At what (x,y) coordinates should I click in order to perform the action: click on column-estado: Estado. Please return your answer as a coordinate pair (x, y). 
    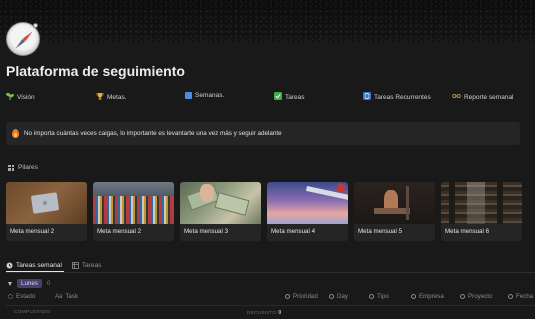
    Looking at the image, I should click on (21, 296).